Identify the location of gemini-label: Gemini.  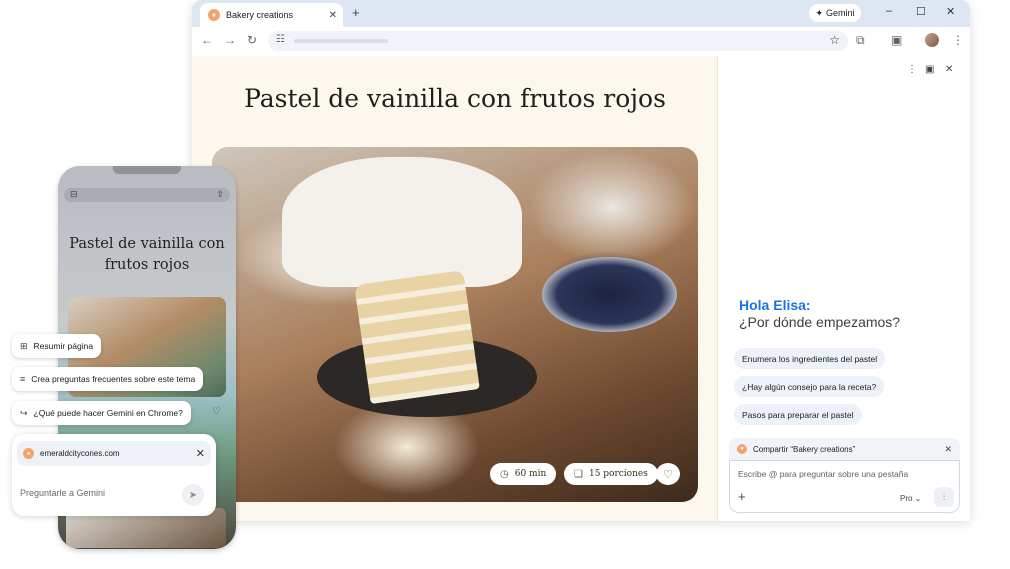
(840, 13).